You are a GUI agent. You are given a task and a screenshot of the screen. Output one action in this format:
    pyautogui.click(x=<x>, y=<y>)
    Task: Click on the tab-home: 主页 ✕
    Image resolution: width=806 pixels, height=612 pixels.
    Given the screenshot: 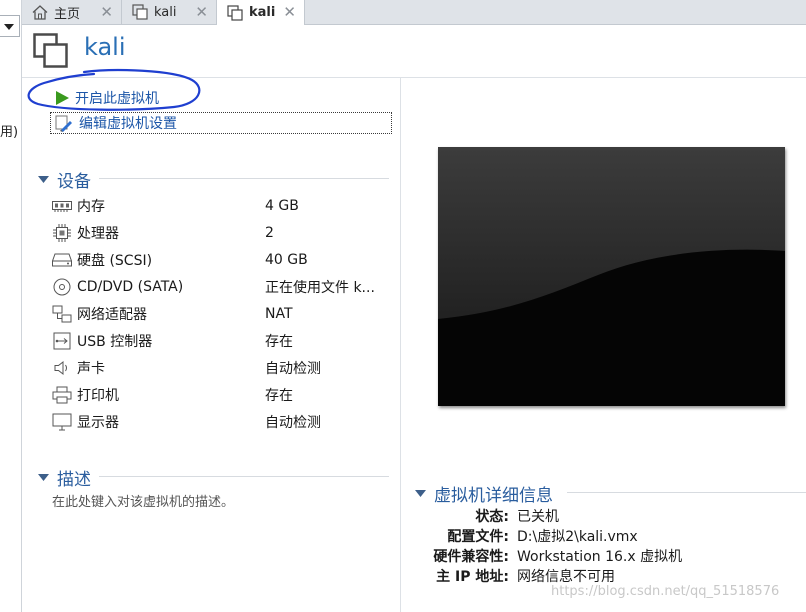 What is the action you would take?
    pyautogui.click(x=72, y=12)
    